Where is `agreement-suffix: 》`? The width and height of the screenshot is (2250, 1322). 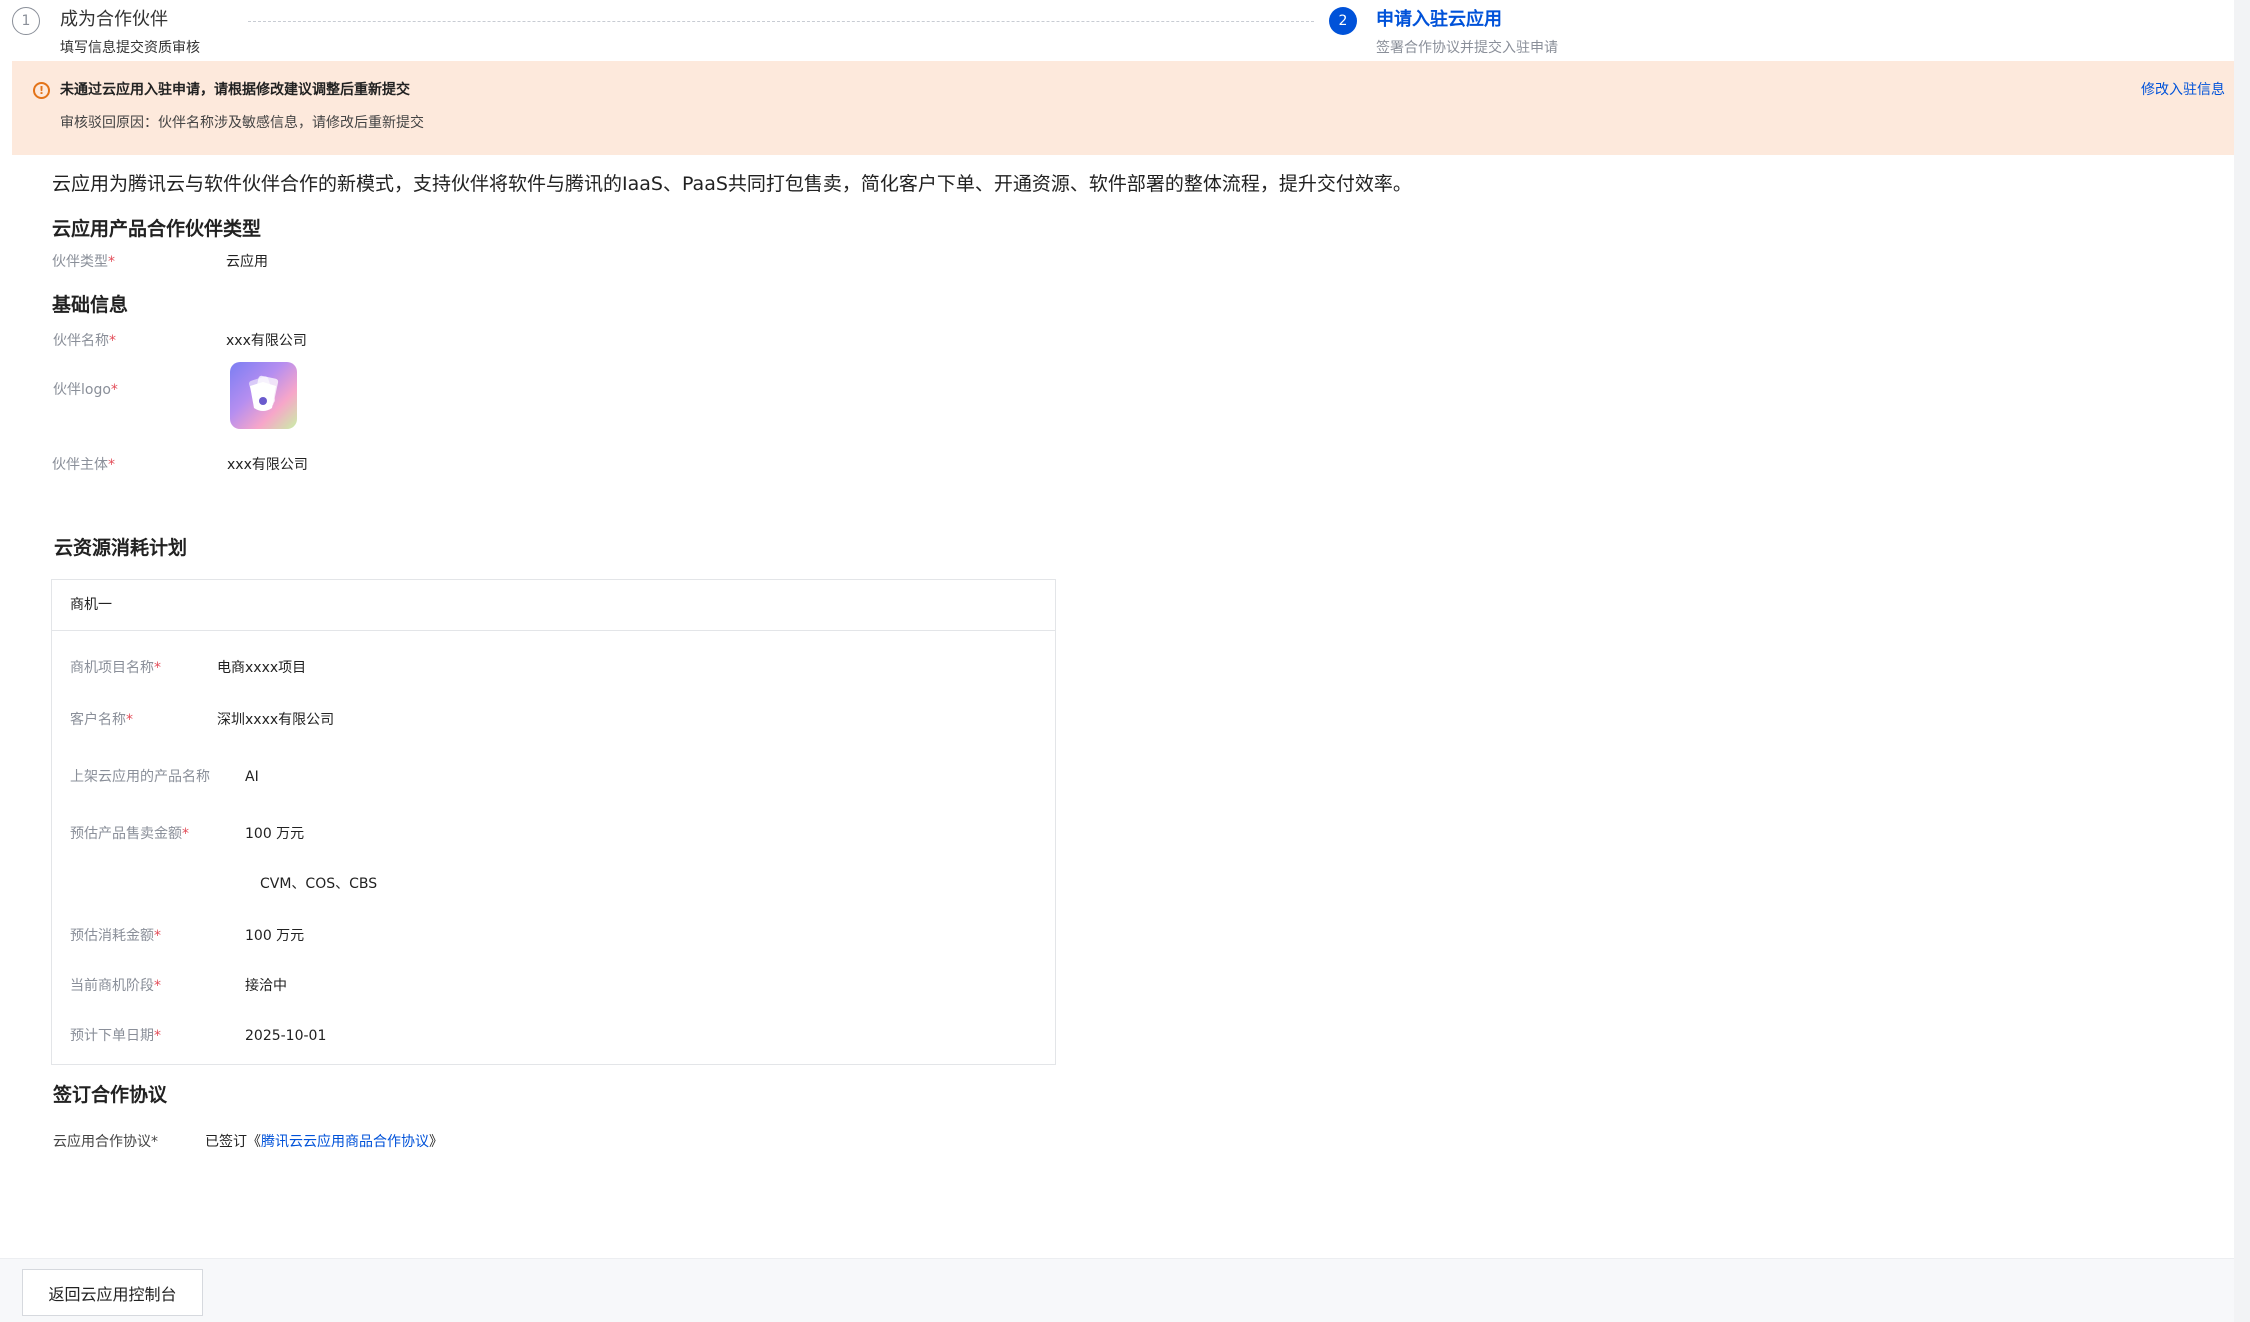 agreement-suffix: 》 is located at coordinates (436, 1142).